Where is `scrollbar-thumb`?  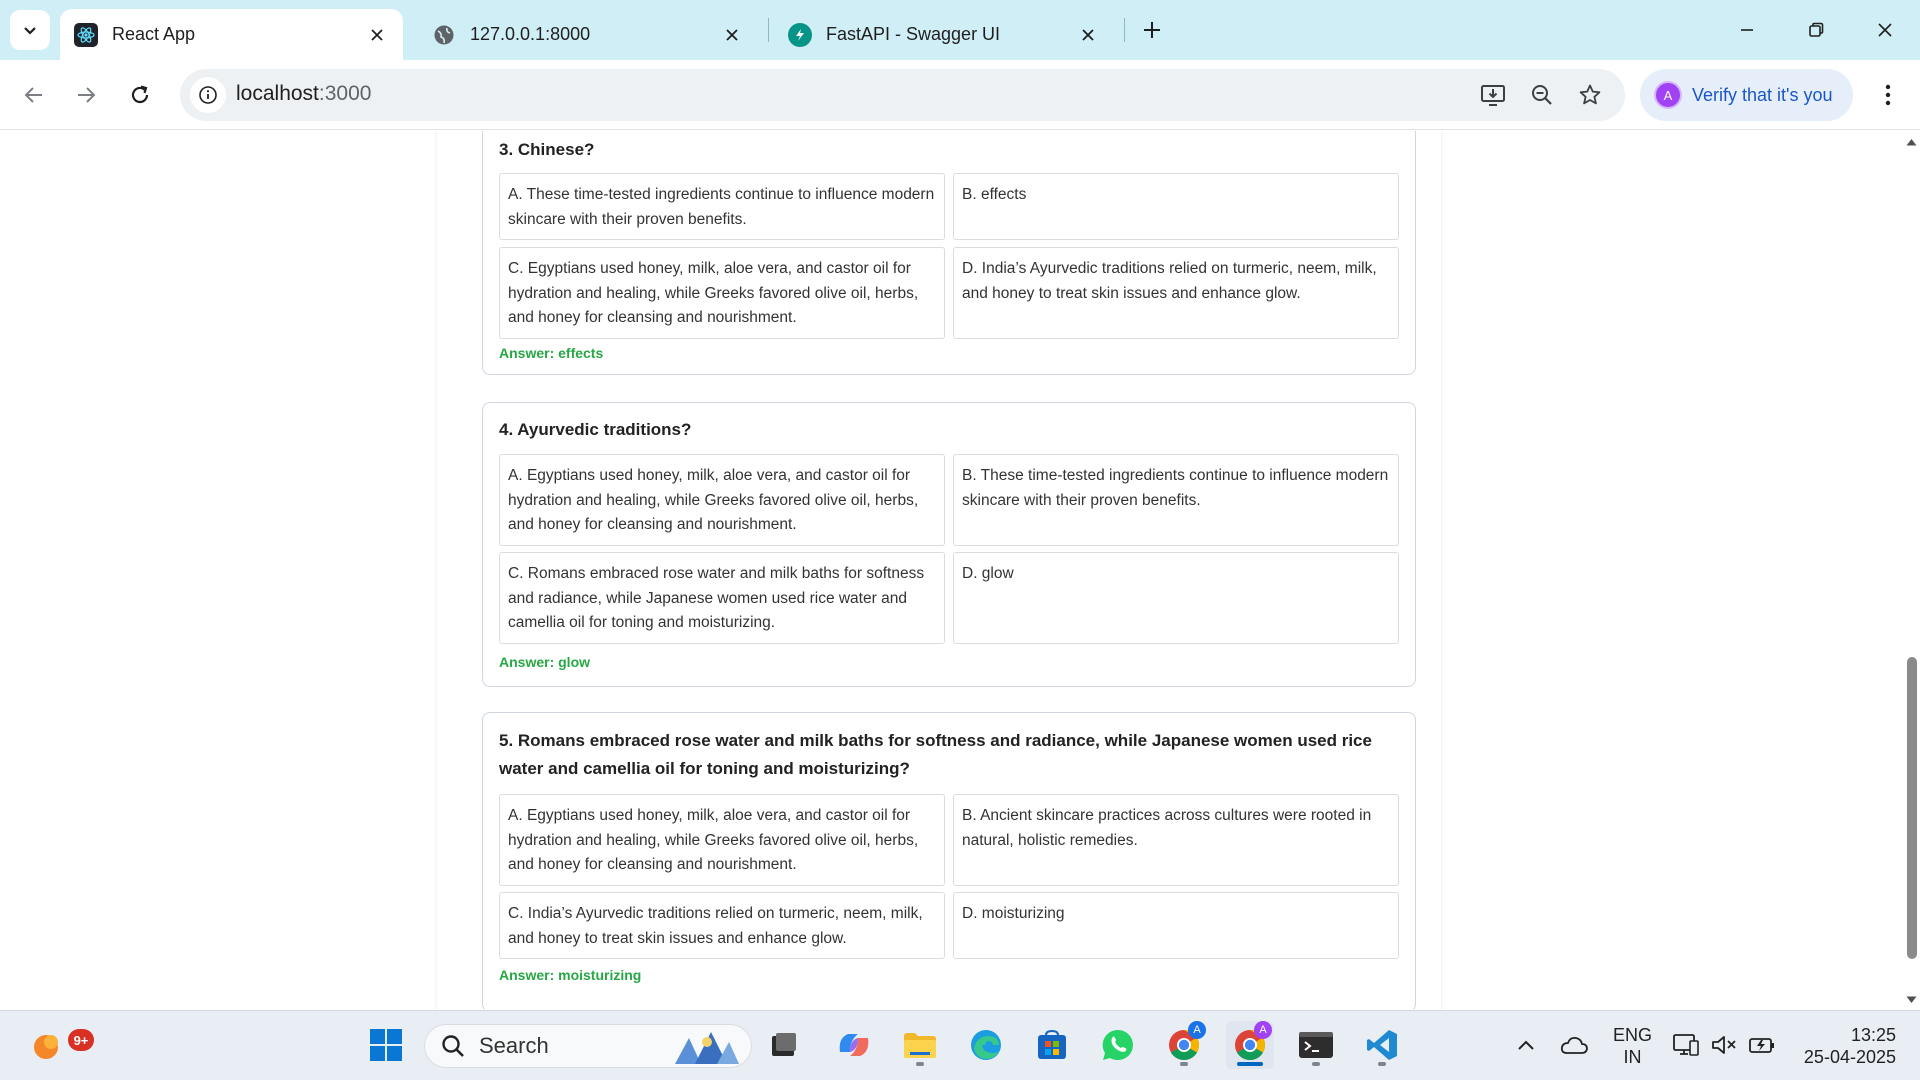 scrollbar-thumb is located at coordinates (1912, 808).